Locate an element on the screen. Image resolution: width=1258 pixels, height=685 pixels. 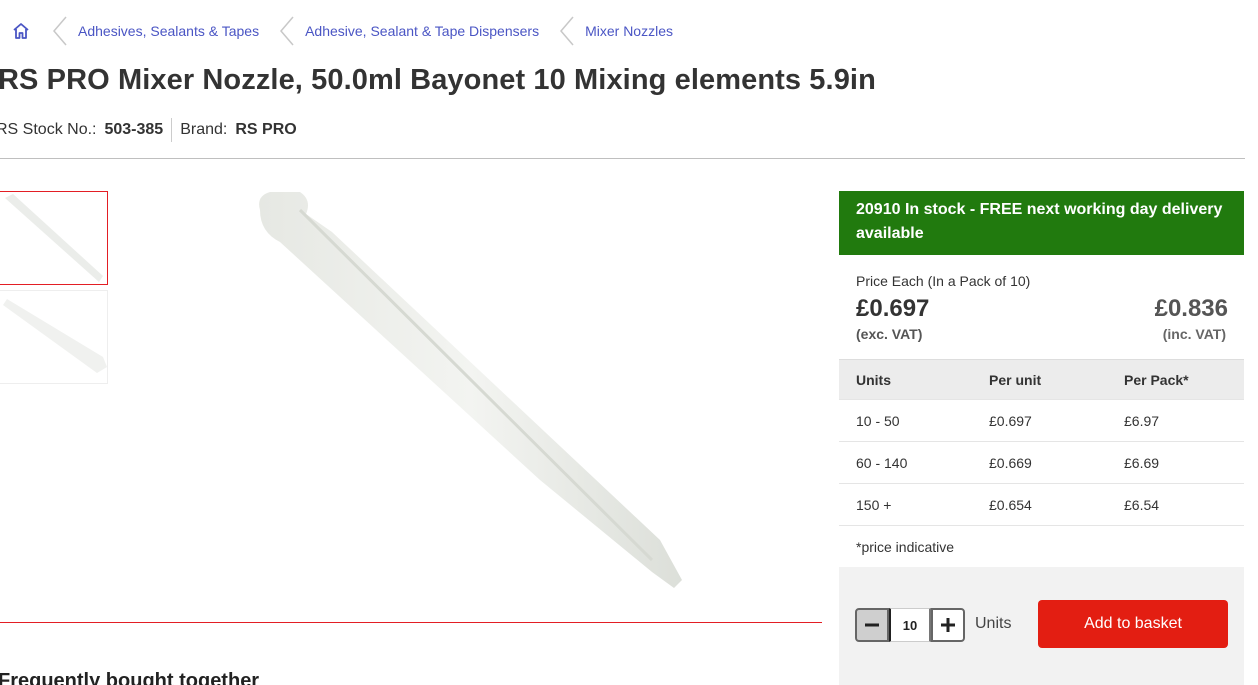
home-icon is located at coordinates (21, 31).